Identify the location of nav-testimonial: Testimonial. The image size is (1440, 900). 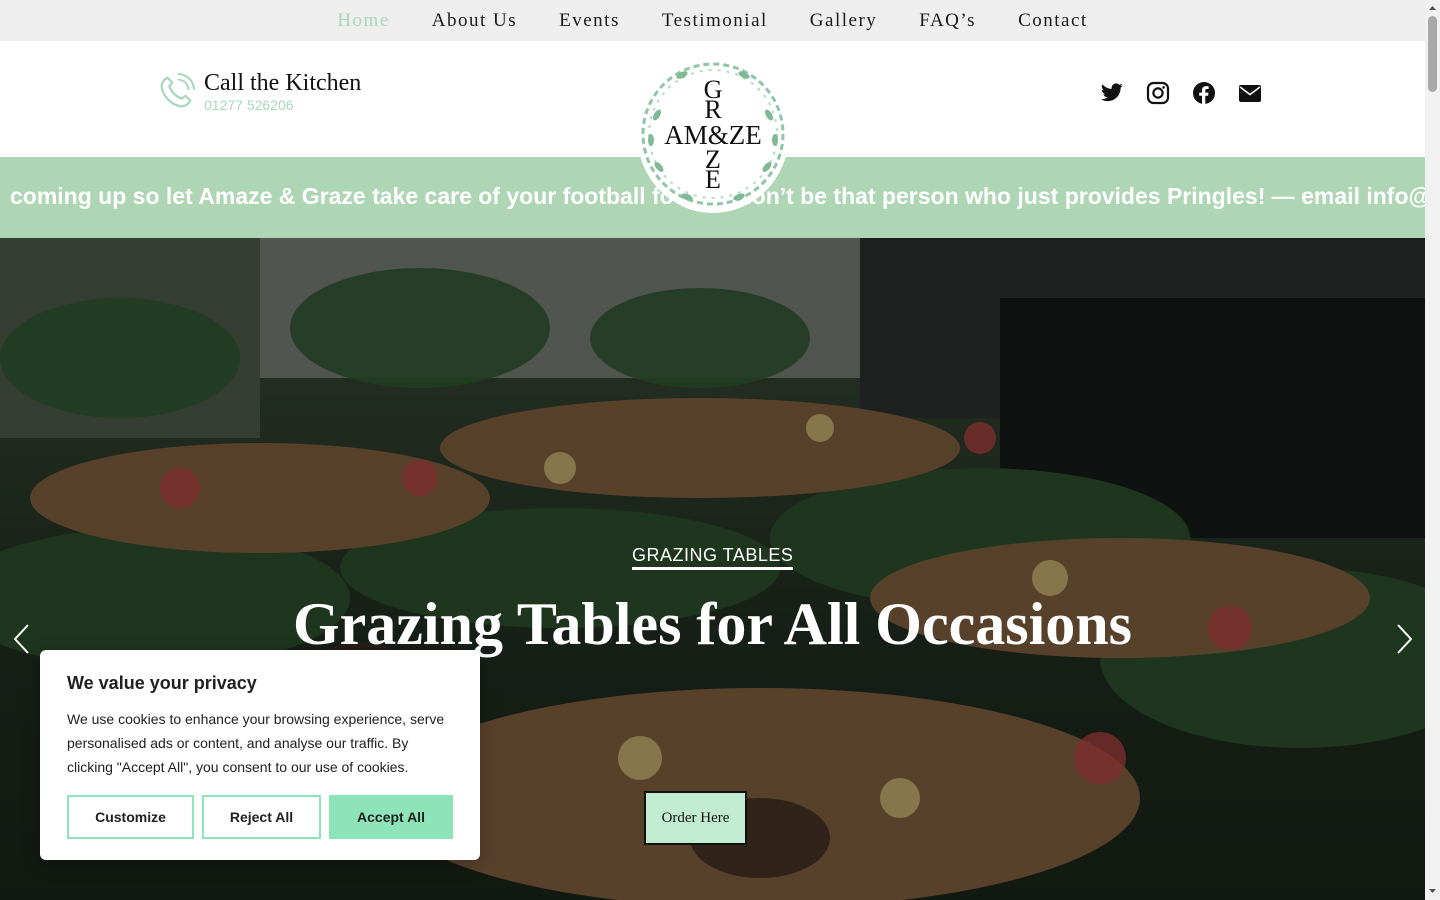
(715, 21).